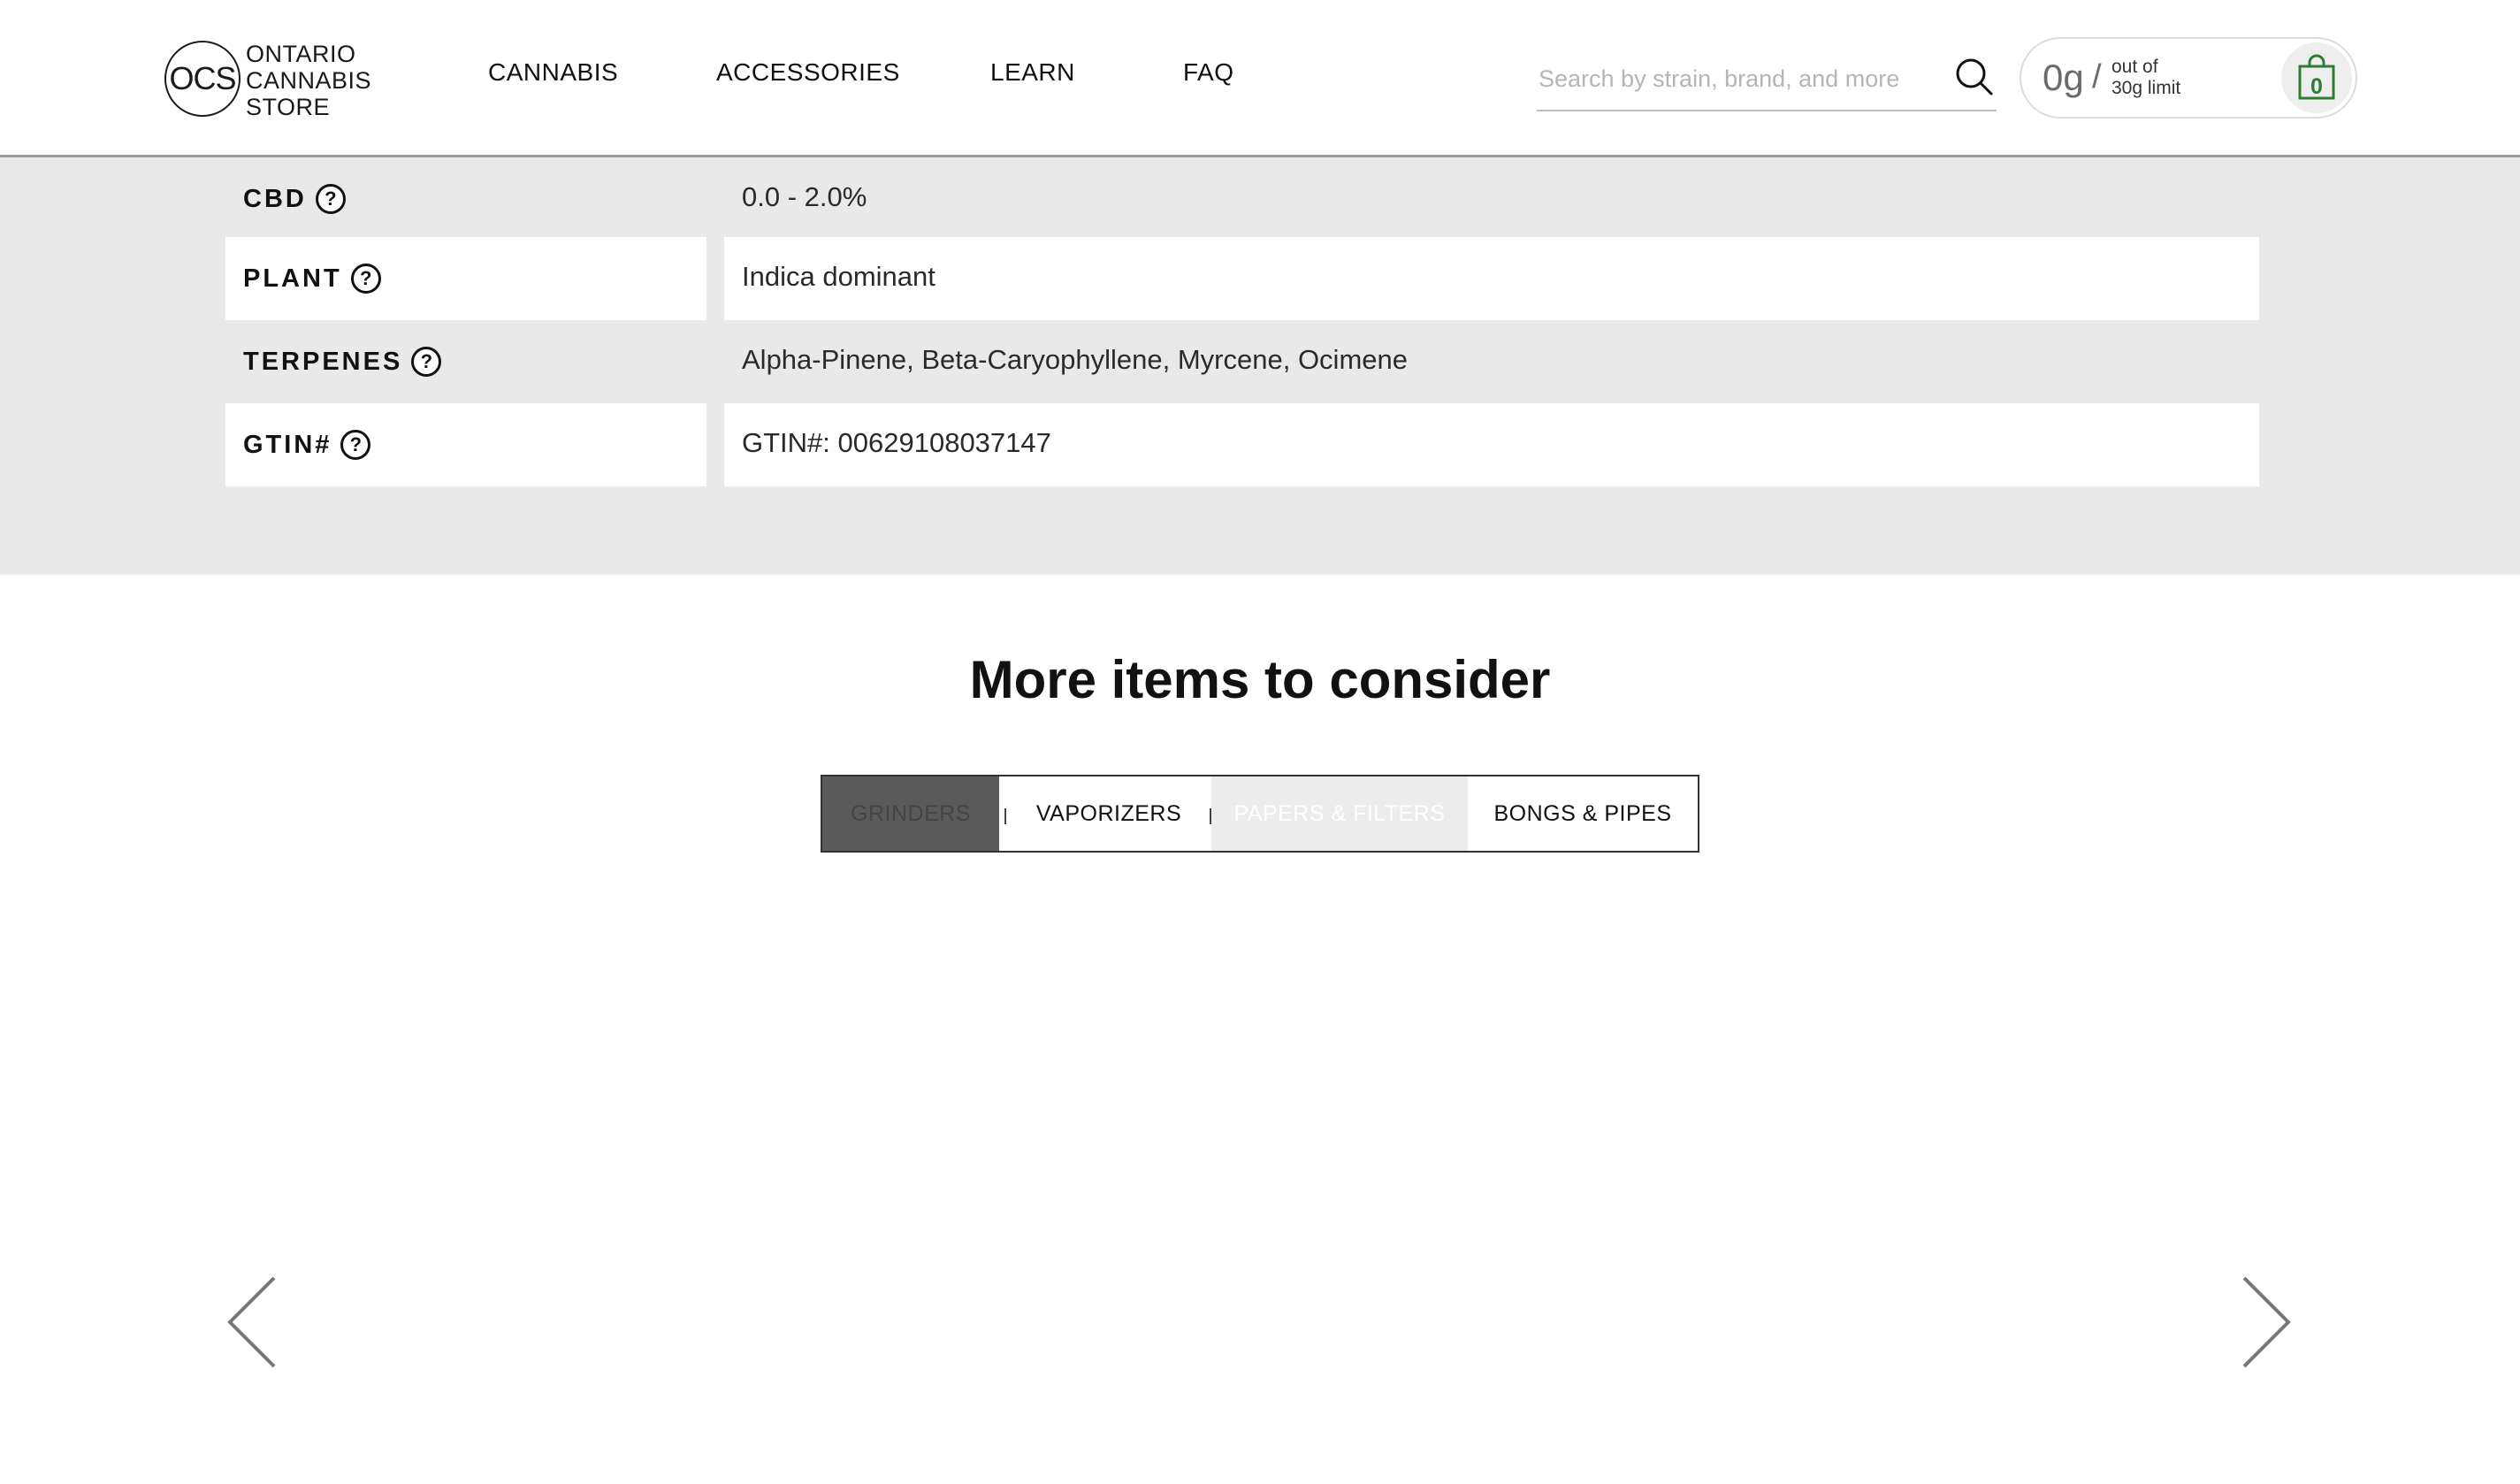  I want to click on detail-label: CBD ?, so click(294, 199).